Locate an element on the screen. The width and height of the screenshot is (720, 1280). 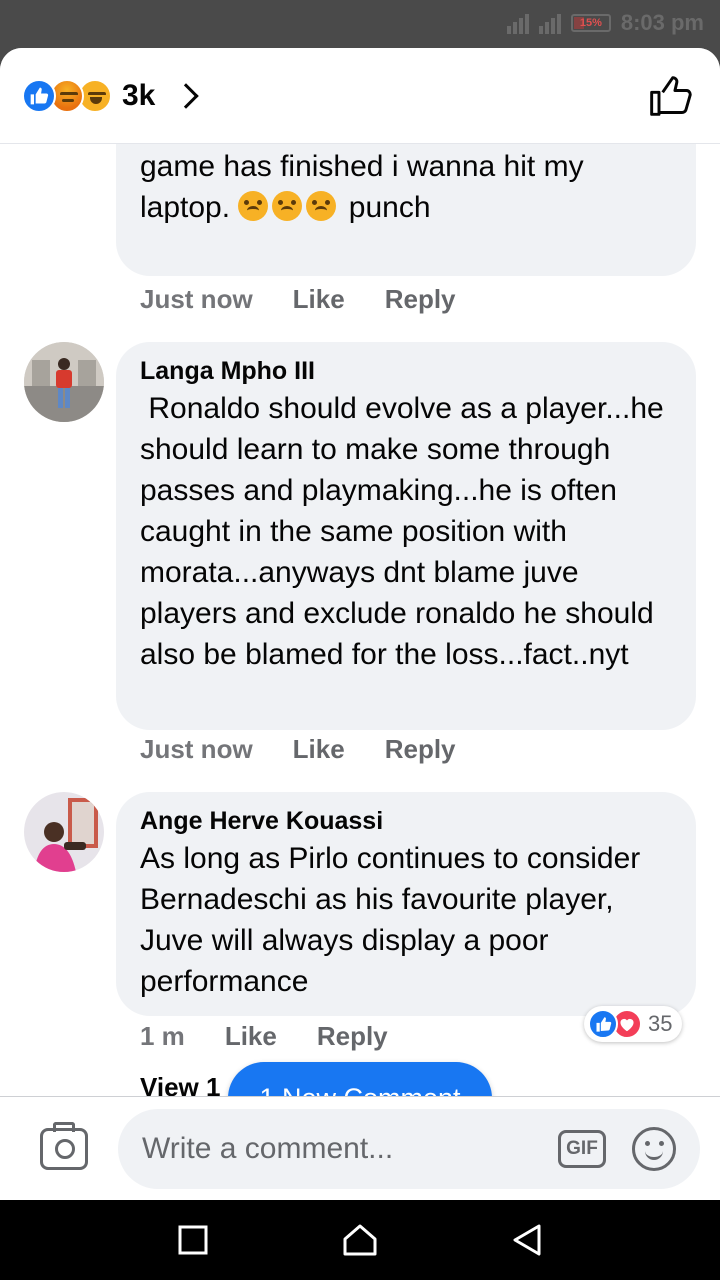
home-icon is located at coordinates (360, 1240).